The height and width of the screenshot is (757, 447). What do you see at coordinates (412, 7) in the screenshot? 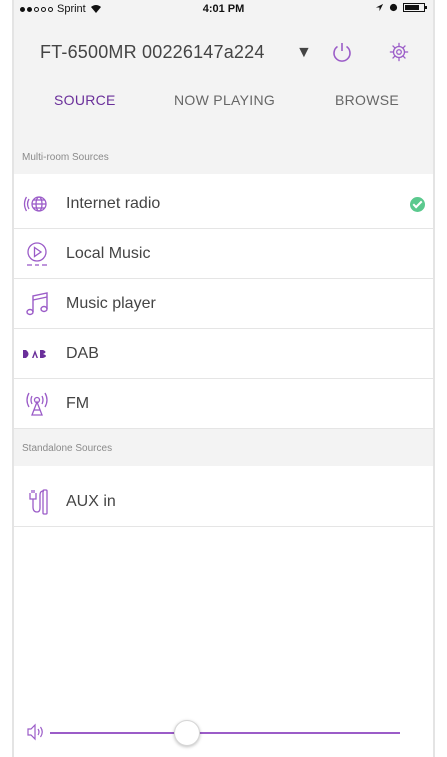
I see `battery-fill` at bounding box center [412, 7].